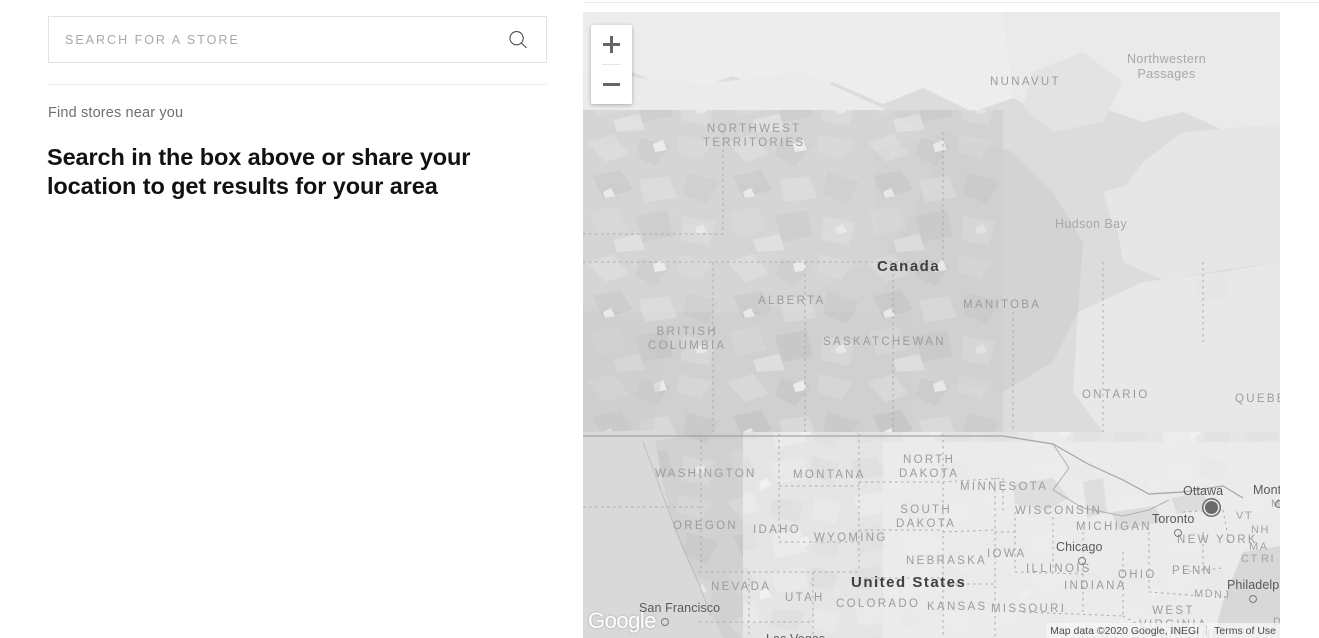  I want to click on plus-icon-vertical, so click(611, 44).